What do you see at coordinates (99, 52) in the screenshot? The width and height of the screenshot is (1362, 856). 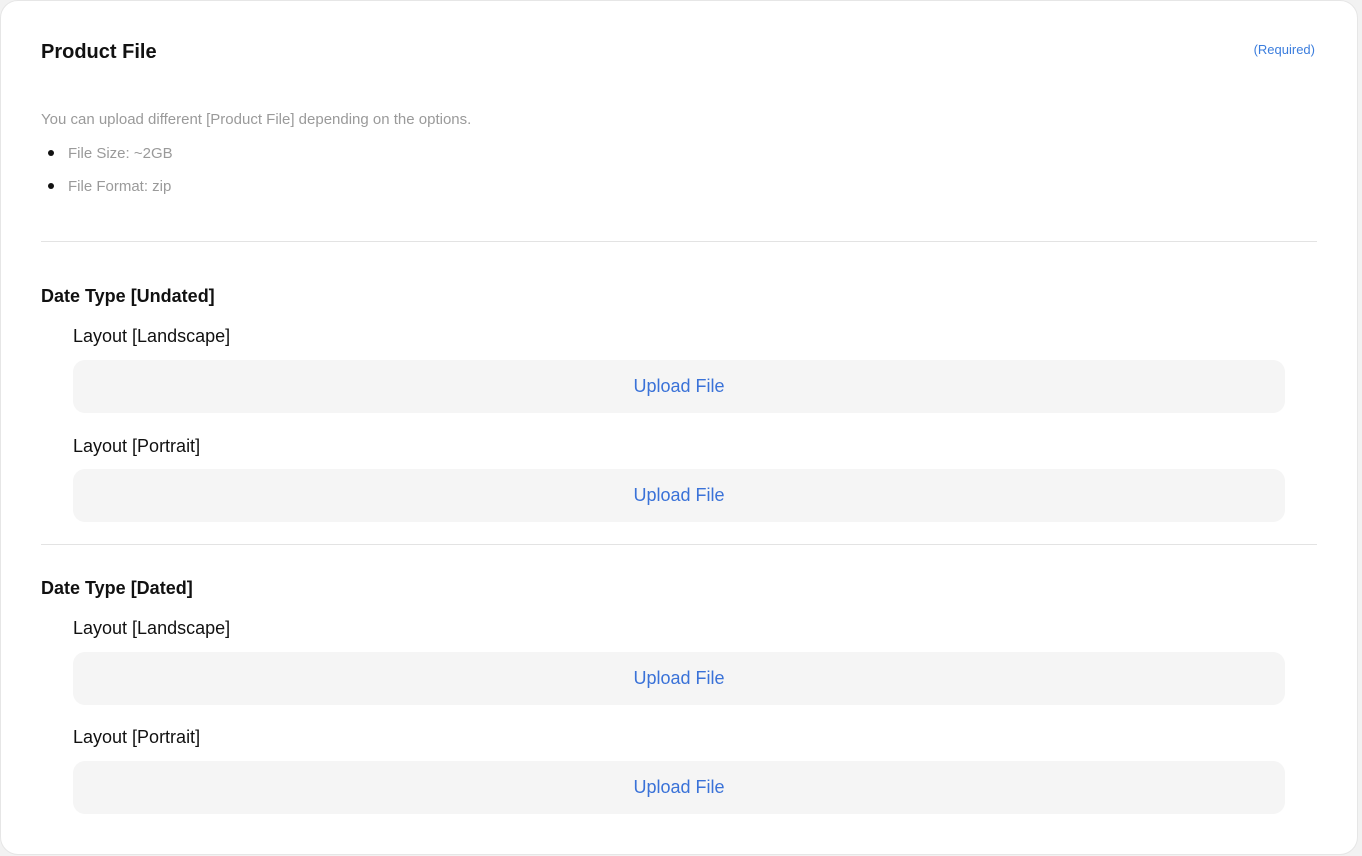 I see `page-title: Product File` at bounding box center [99, 52].